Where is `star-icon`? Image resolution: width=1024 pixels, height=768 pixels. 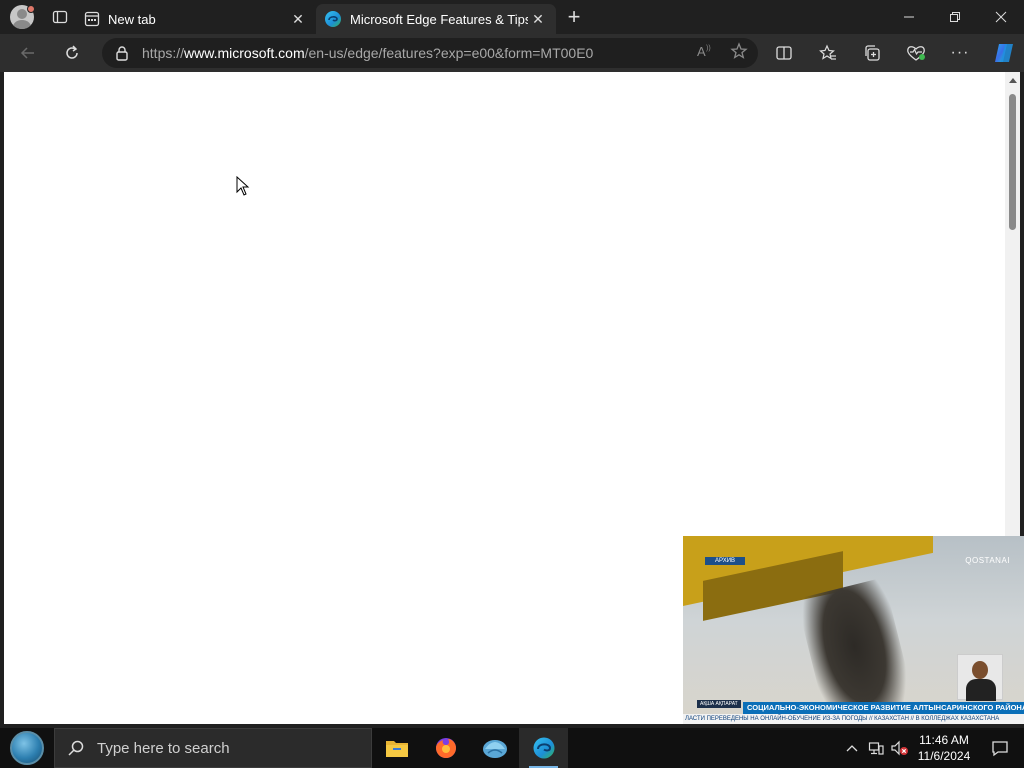
star-icon is located at coordinates (739, 50).